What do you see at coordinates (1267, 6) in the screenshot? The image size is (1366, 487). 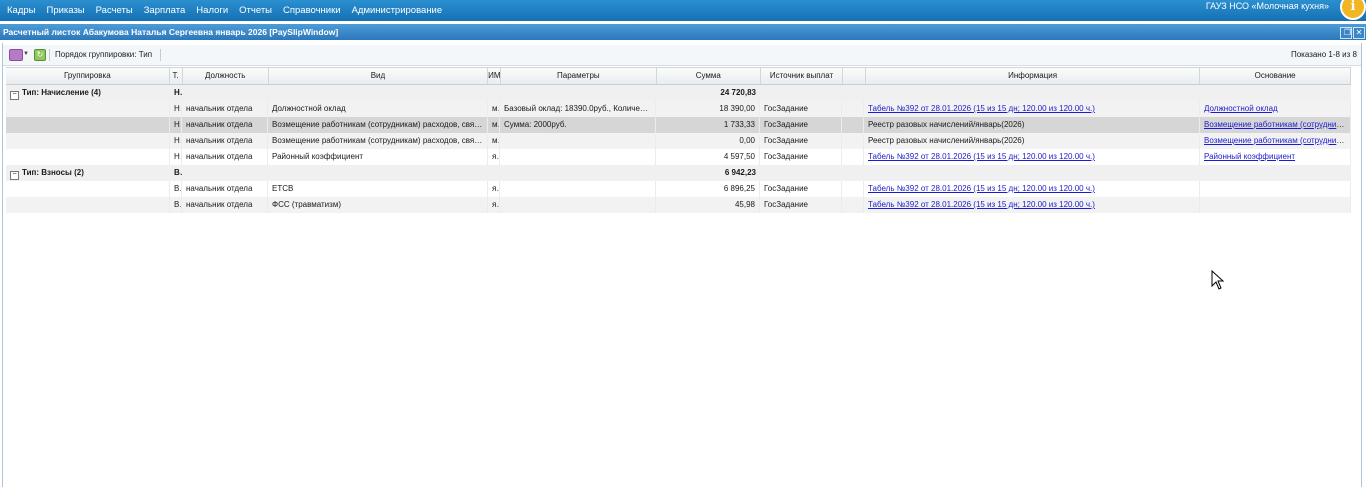 I see `organization-name: ГАУЗ НСО «Молочная кухня»` at bounding box center [1267, 6].